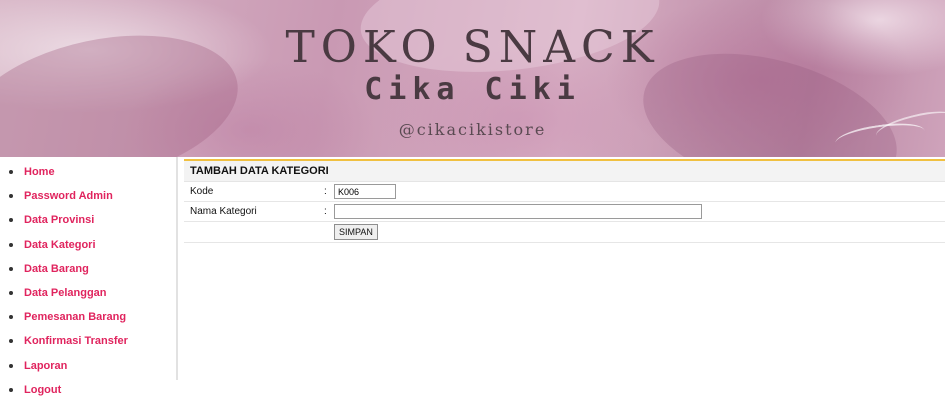 The width and height of the screenshot is (945, 402). I want to click on simpan-button: SIMPAN, so click(356, 232).